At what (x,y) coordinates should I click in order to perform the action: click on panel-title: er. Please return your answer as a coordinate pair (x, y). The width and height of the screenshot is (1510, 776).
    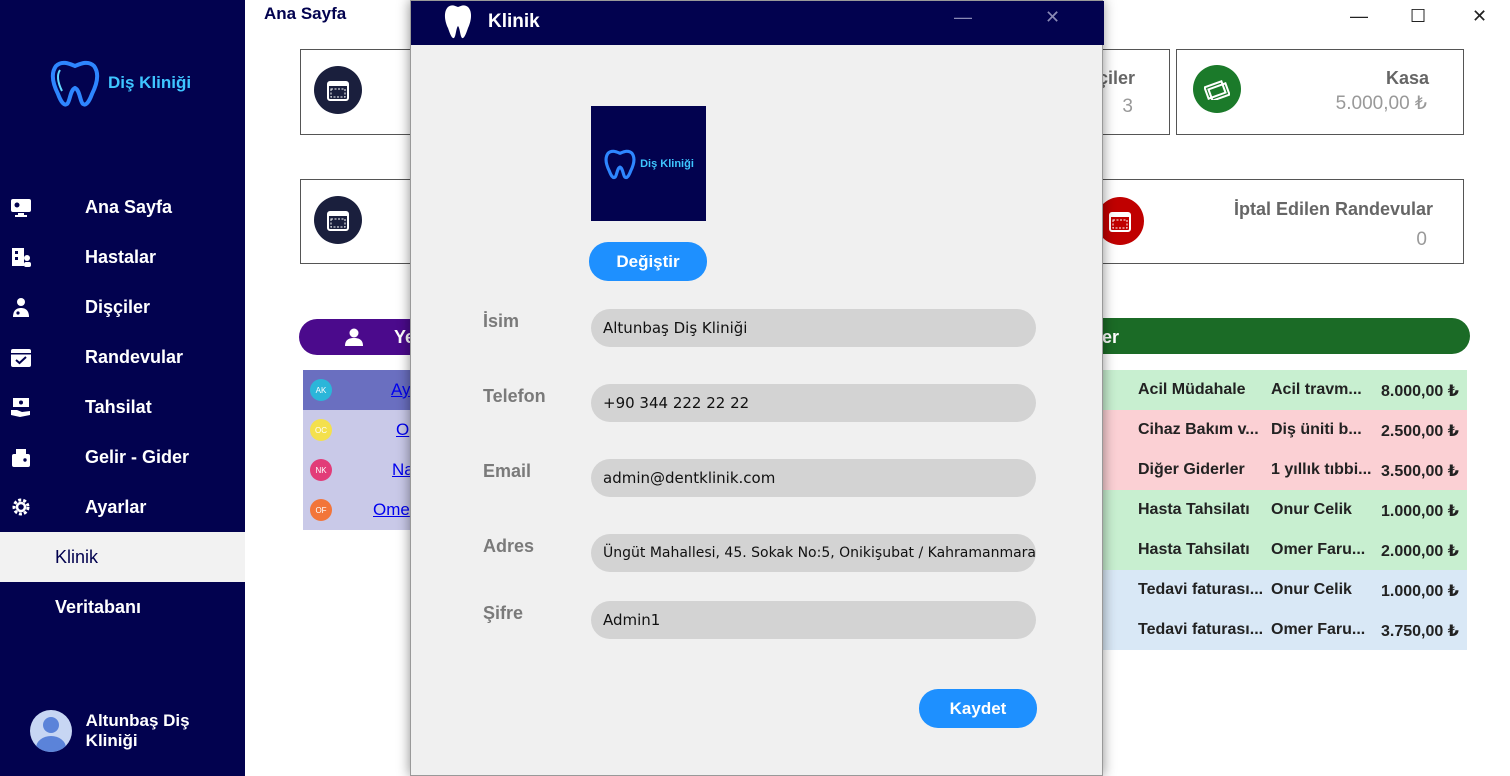
    Looking at the image, I should click on (1111, 337).